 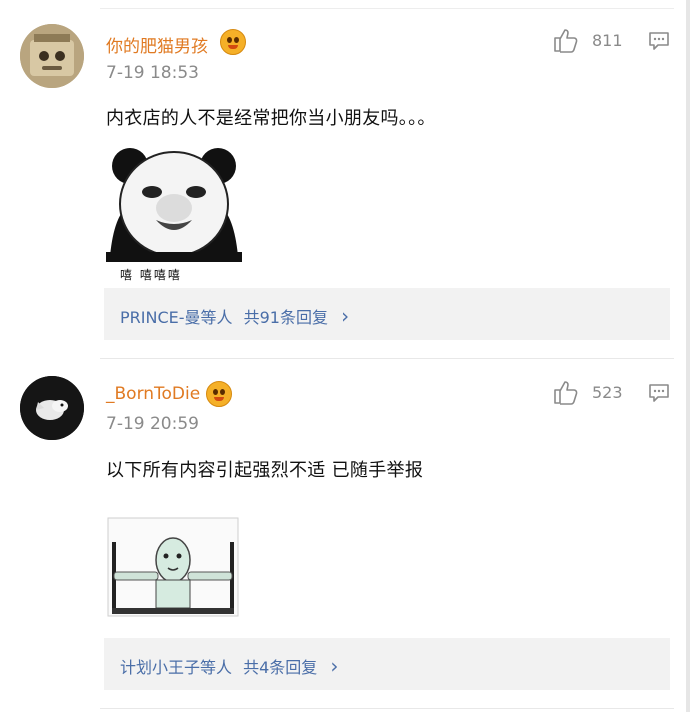 What do you see at coordinates (607, 392) in the screenshot?
I see `like-count: 523` at bounding box center [607, 392].